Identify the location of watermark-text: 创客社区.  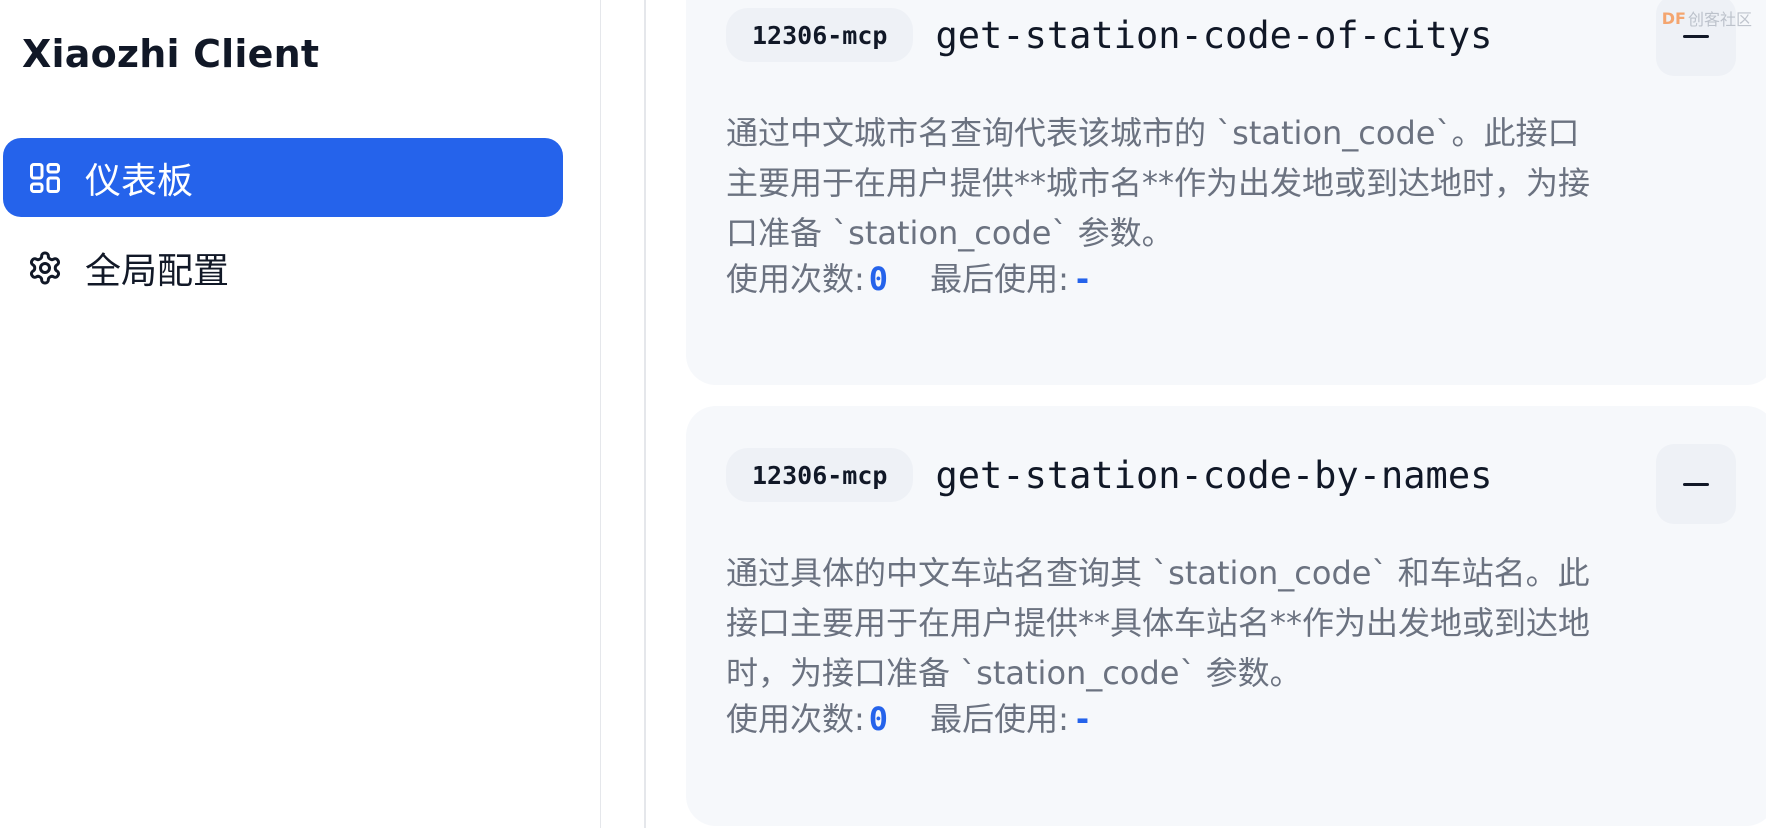
(1719, 19).